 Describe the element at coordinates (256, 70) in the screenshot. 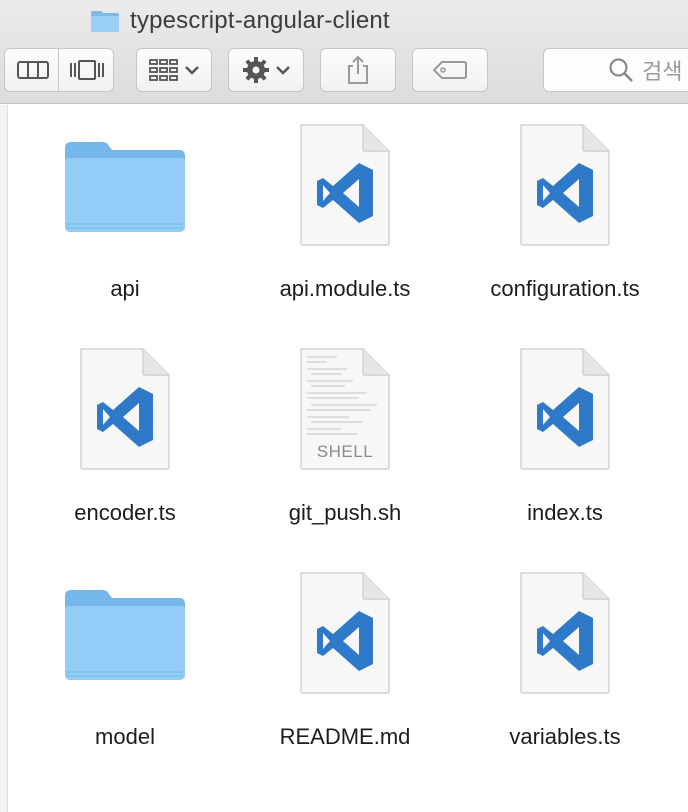

I see `gear-icon` at that location.